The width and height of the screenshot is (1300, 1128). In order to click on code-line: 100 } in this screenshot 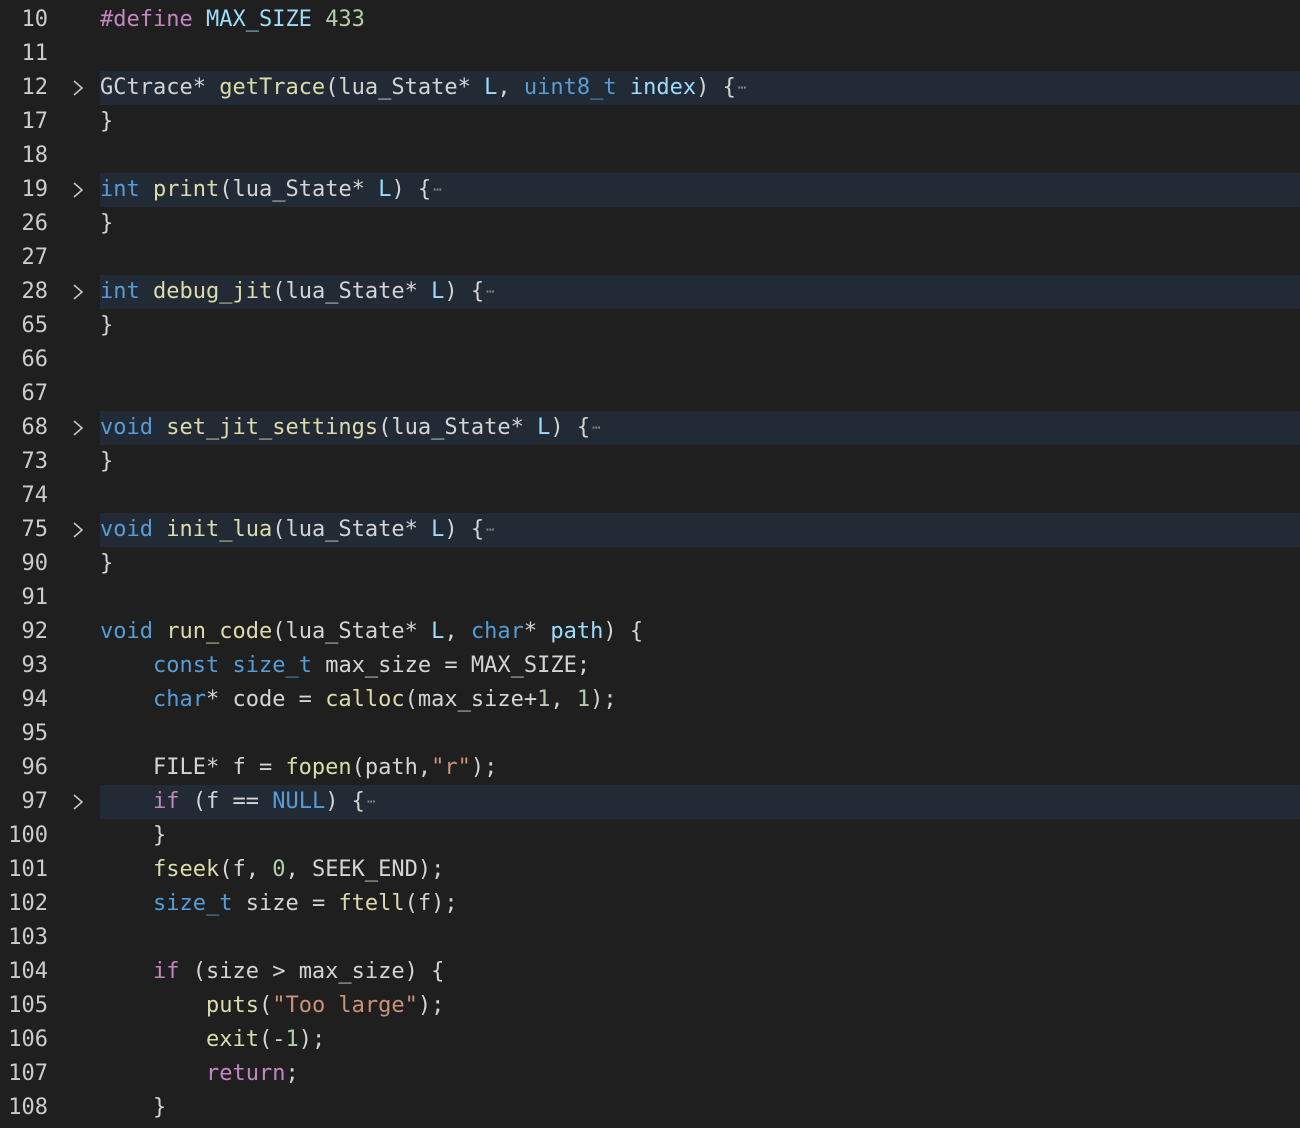, I will do `click(650, 836)`.